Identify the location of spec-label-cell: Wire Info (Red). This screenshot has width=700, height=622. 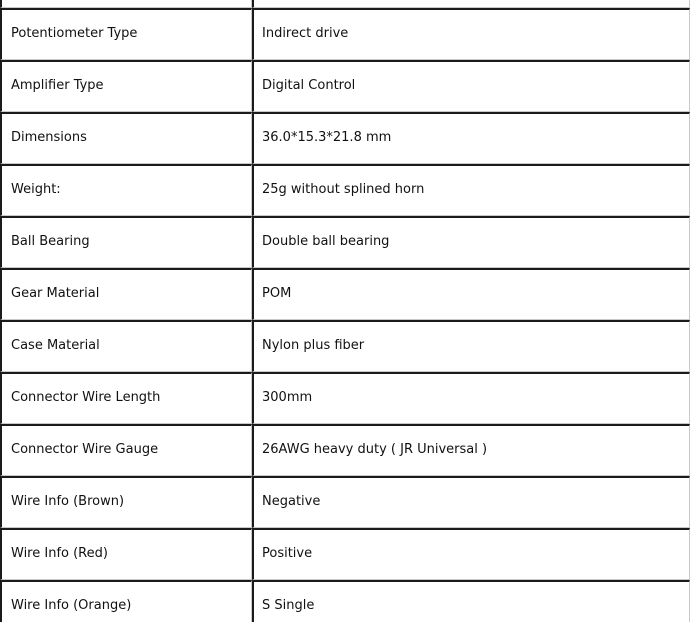
(126, 554).